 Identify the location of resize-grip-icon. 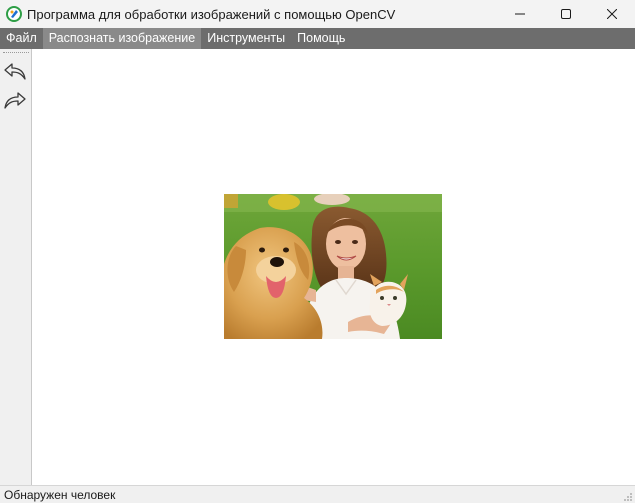
(628, 497).